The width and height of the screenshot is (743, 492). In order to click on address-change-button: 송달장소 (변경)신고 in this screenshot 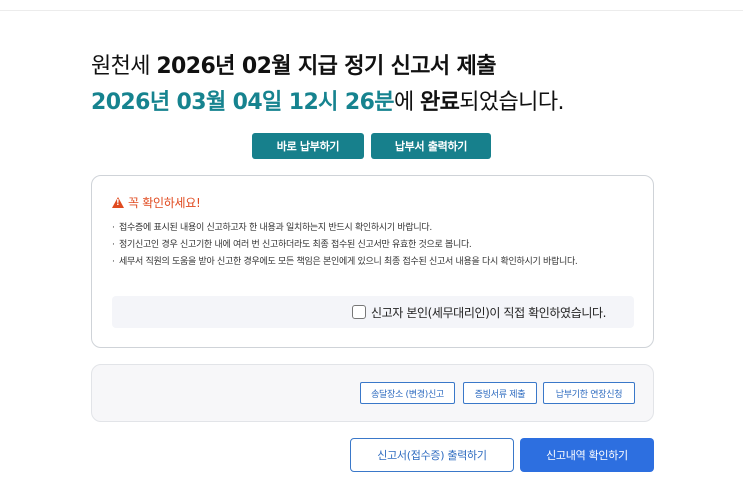, I will do `click(407, 393)`.